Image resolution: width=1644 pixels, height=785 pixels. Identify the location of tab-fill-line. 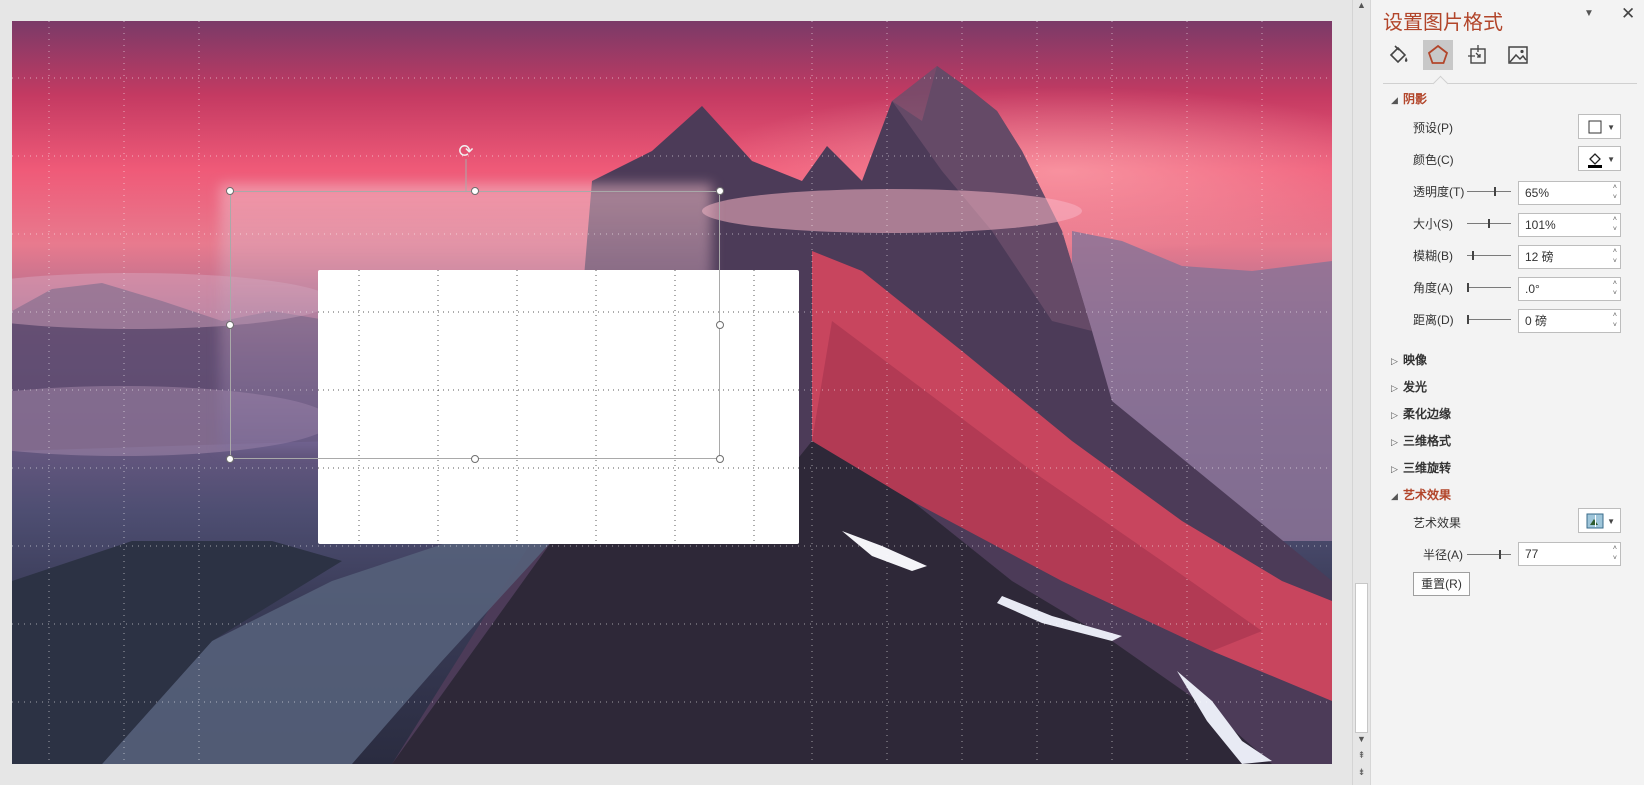
(1398, 55).